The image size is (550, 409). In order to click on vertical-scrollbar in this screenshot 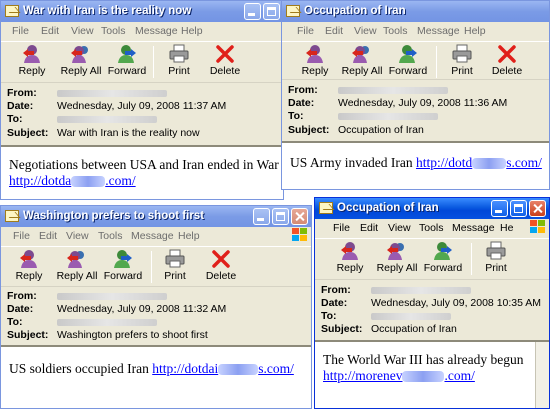, I will do `click(542, 375)`.